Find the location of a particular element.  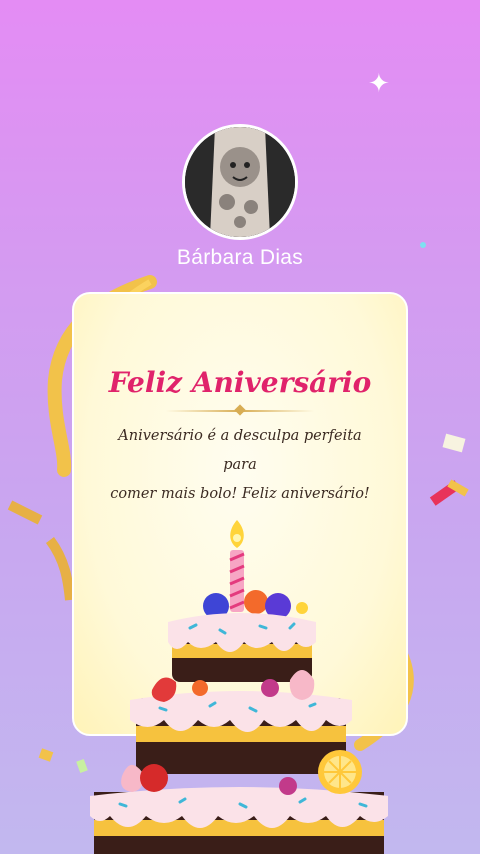

message-line: Aniversário é a desculpa perfeita para is located at coordinates (240, 450).